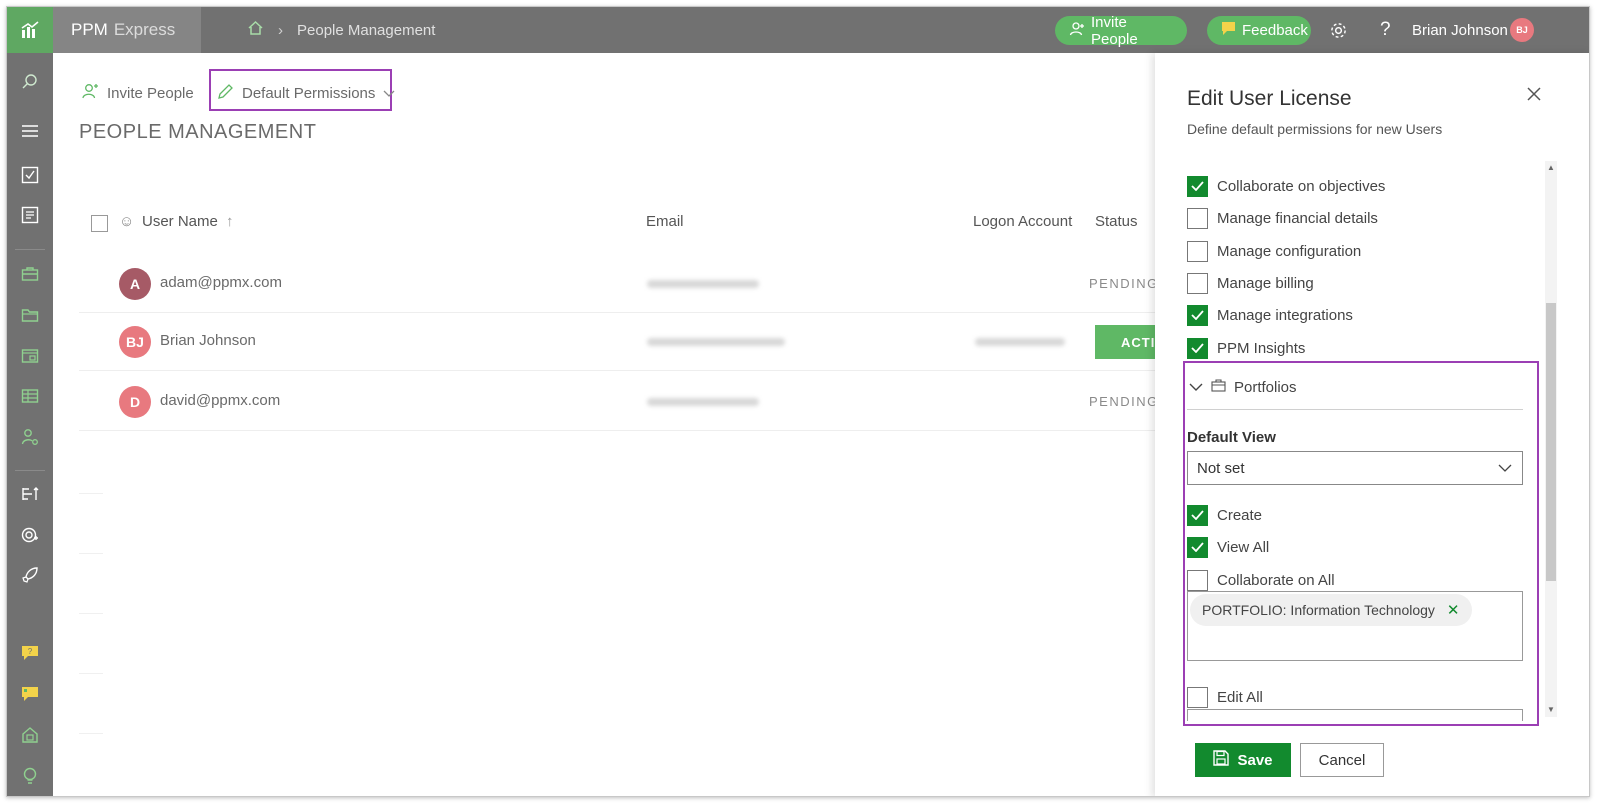 This screenshot has height=808, width=1600. Describe the element at coordinates (1551, 167) in the screenshot. I see `scroll-up-arrow-icon: ▲` at that location.